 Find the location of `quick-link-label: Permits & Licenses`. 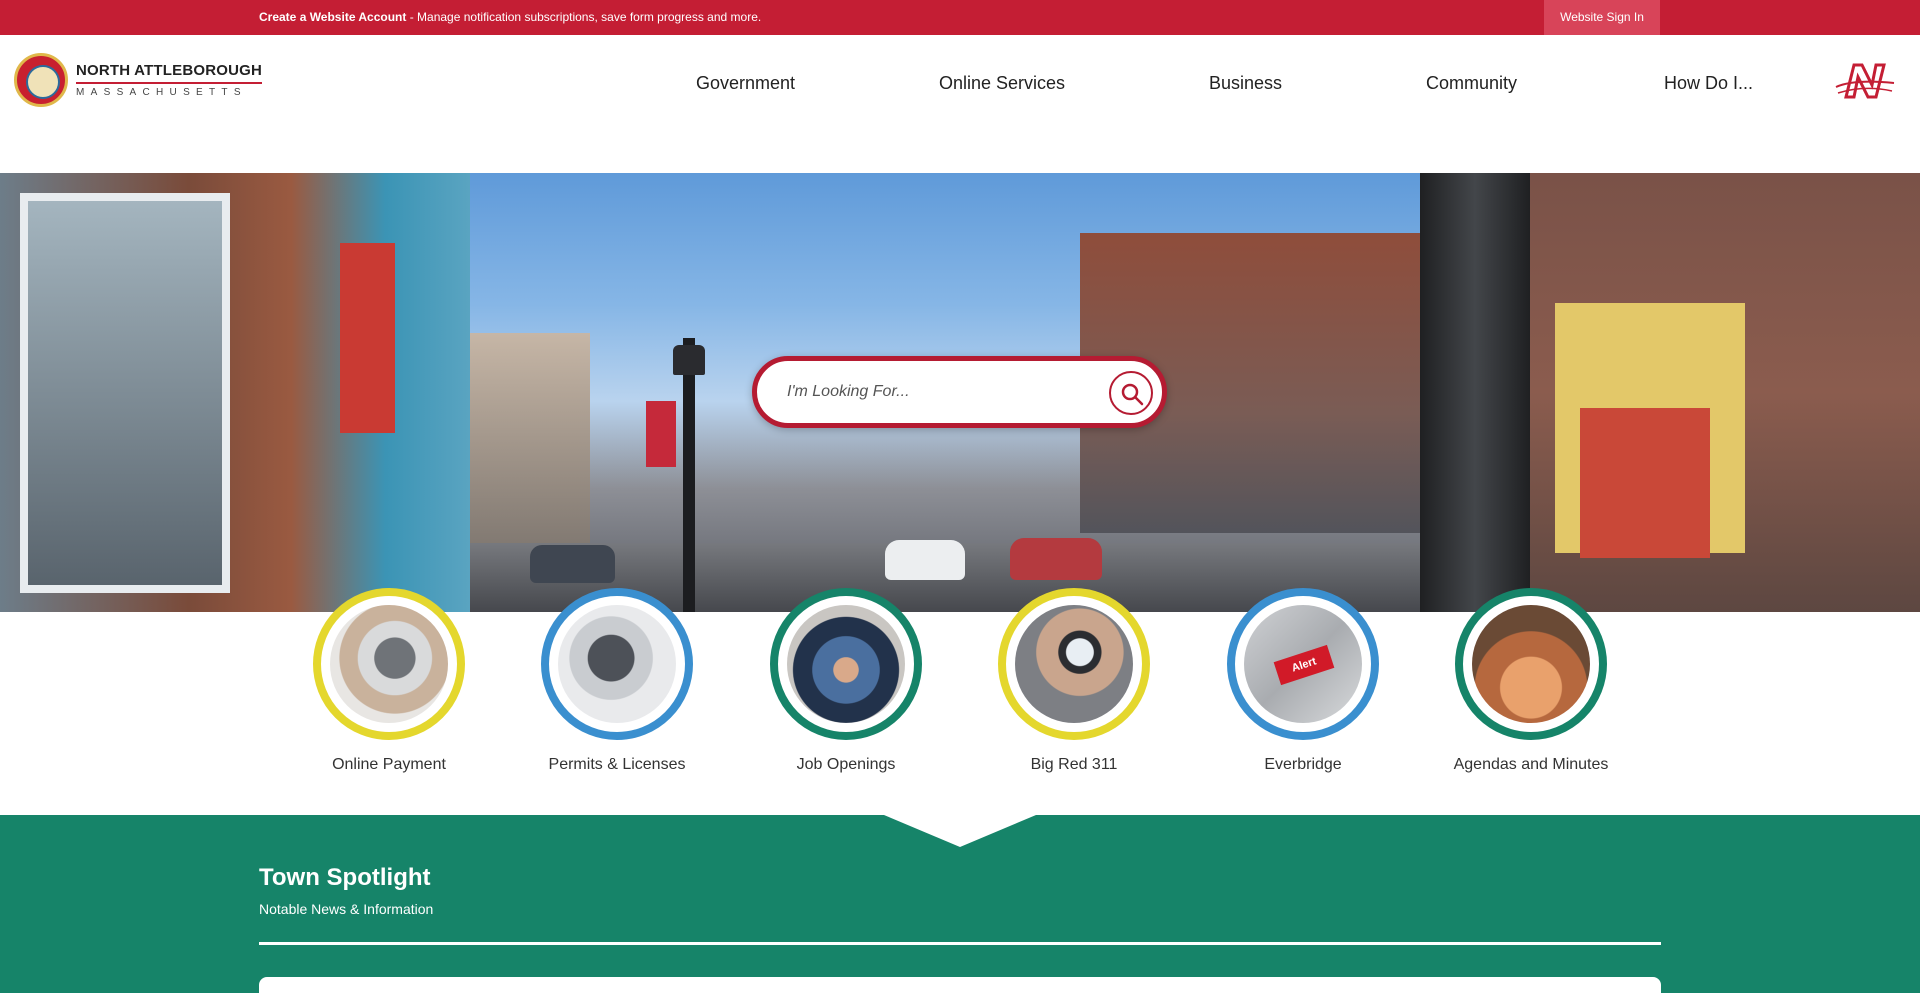

quick-link-label: Permits & Licenses is located at coordinates (617, 764).